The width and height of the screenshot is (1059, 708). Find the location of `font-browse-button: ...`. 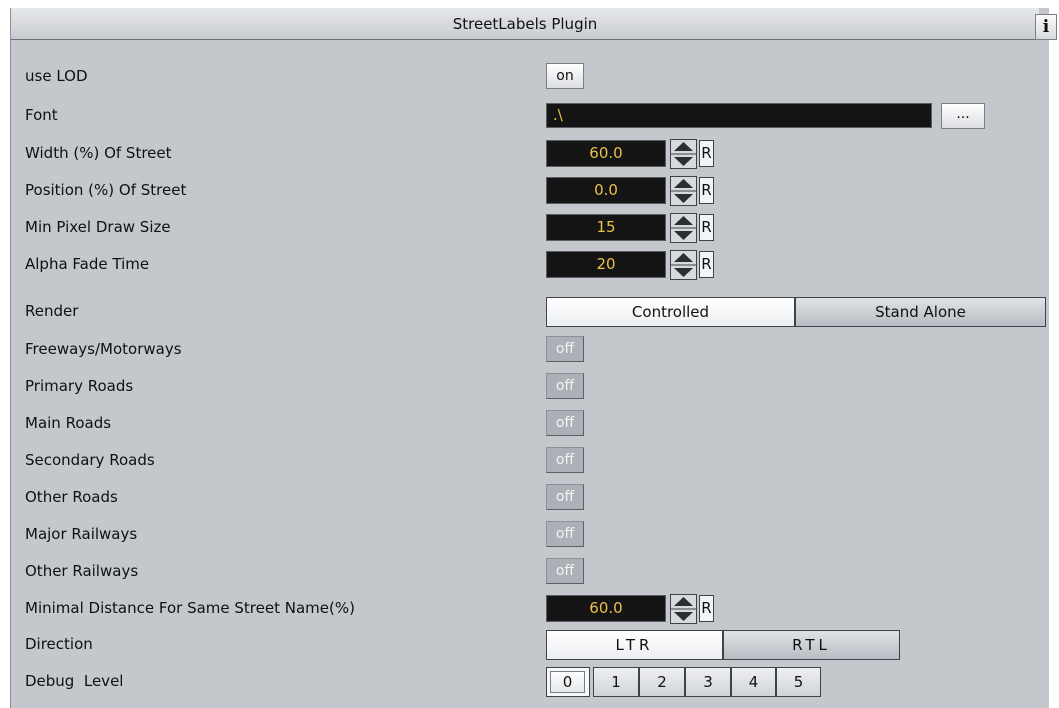

font-browse-button: ... is located at coordinates (963, 116).